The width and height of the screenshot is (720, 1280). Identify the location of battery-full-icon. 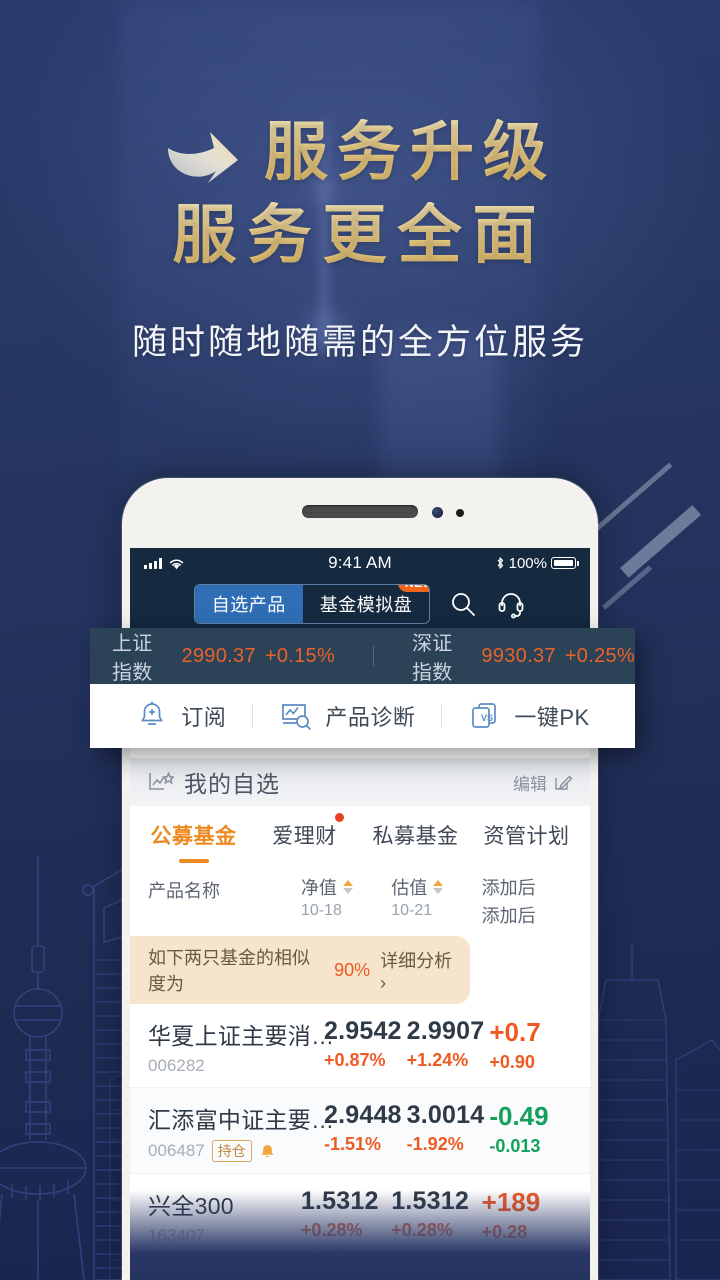
(565, 563).